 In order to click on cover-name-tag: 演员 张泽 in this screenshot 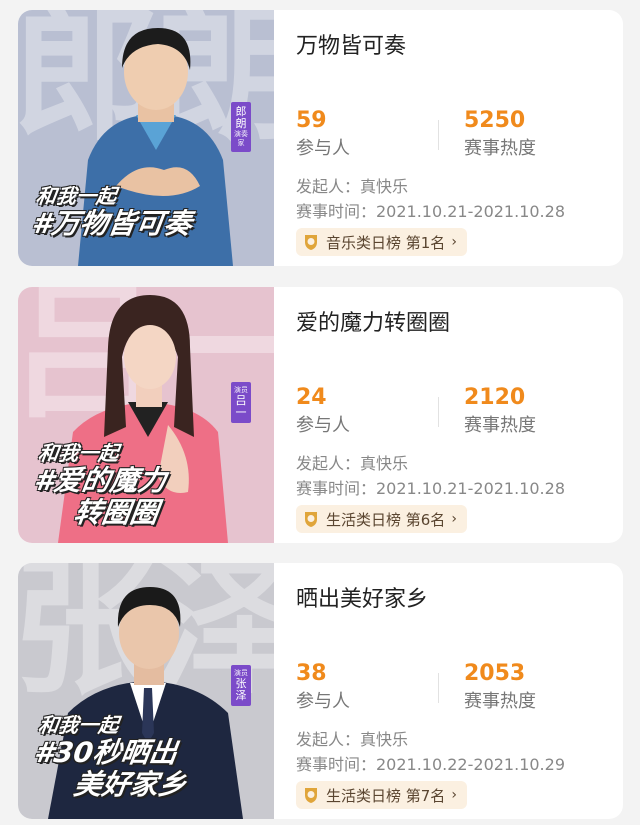, I will do `click(241, 685)`.